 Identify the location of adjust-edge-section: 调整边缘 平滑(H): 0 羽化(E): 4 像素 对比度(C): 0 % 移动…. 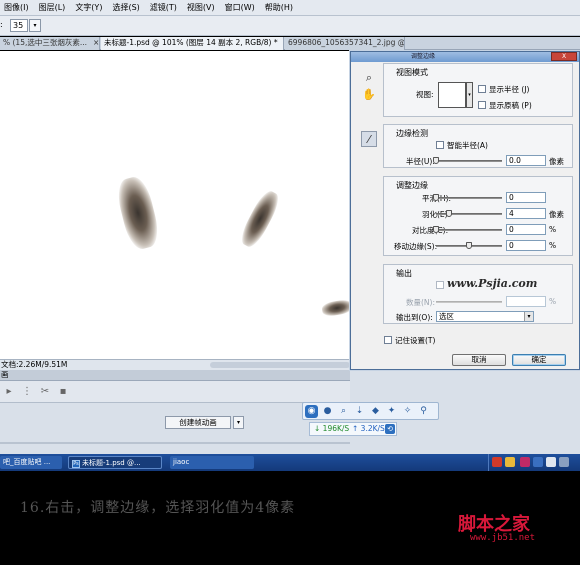
(478, 216).